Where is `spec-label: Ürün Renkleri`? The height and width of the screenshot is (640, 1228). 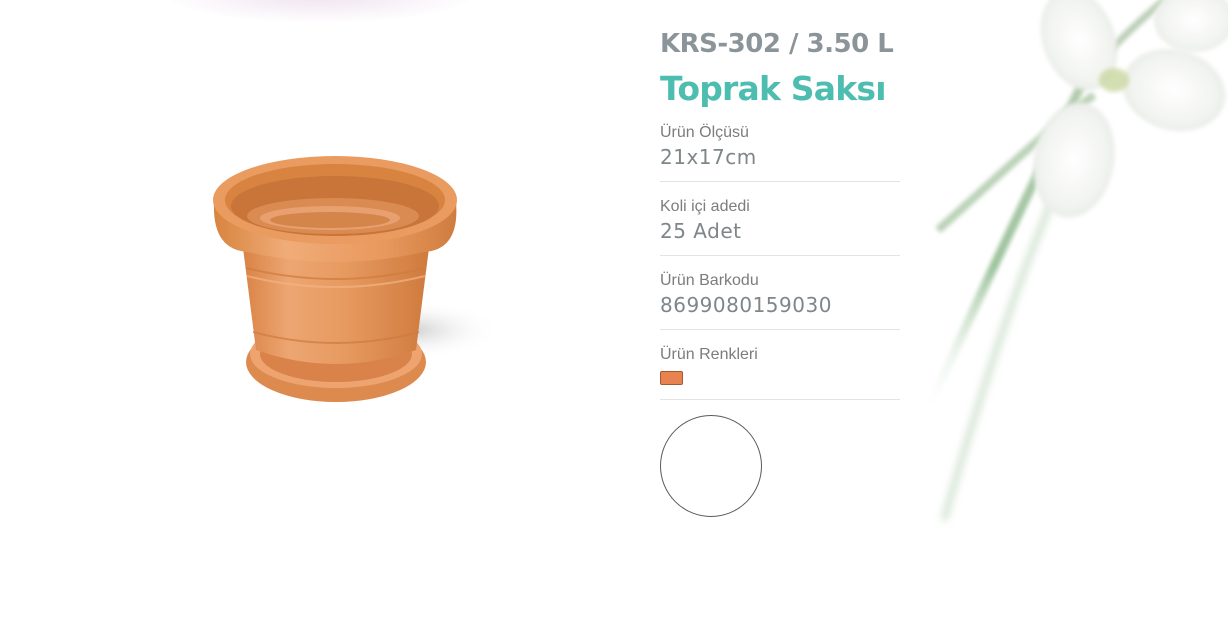
spec-label: Ürün Renkleri is located at coordinates (709, 354).